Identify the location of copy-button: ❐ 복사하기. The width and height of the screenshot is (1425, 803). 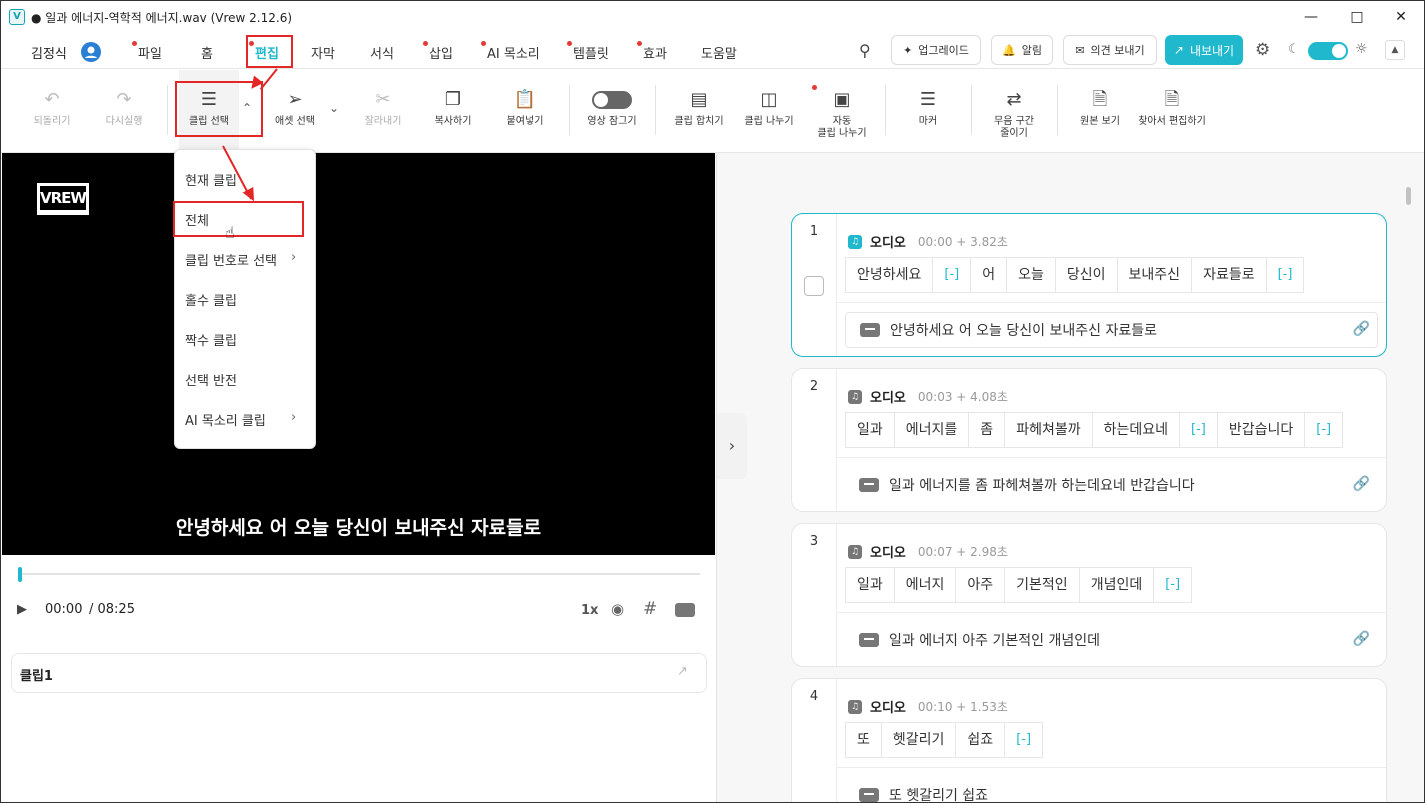
(453, 111).